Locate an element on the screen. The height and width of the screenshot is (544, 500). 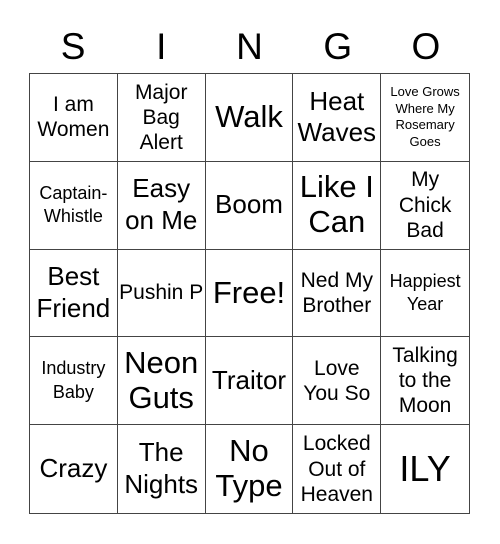
bingo-cell: Boom is located at coordinates (249, 205).